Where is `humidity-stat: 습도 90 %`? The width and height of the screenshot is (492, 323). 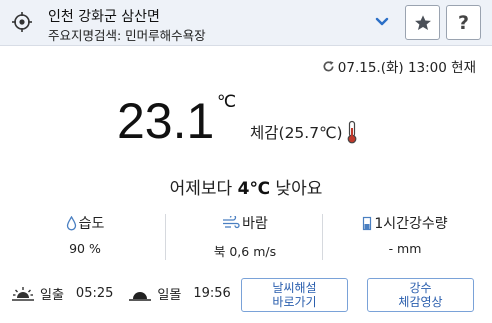 humidity-stat: 습도 90 % is located at coordinates (85, 237).